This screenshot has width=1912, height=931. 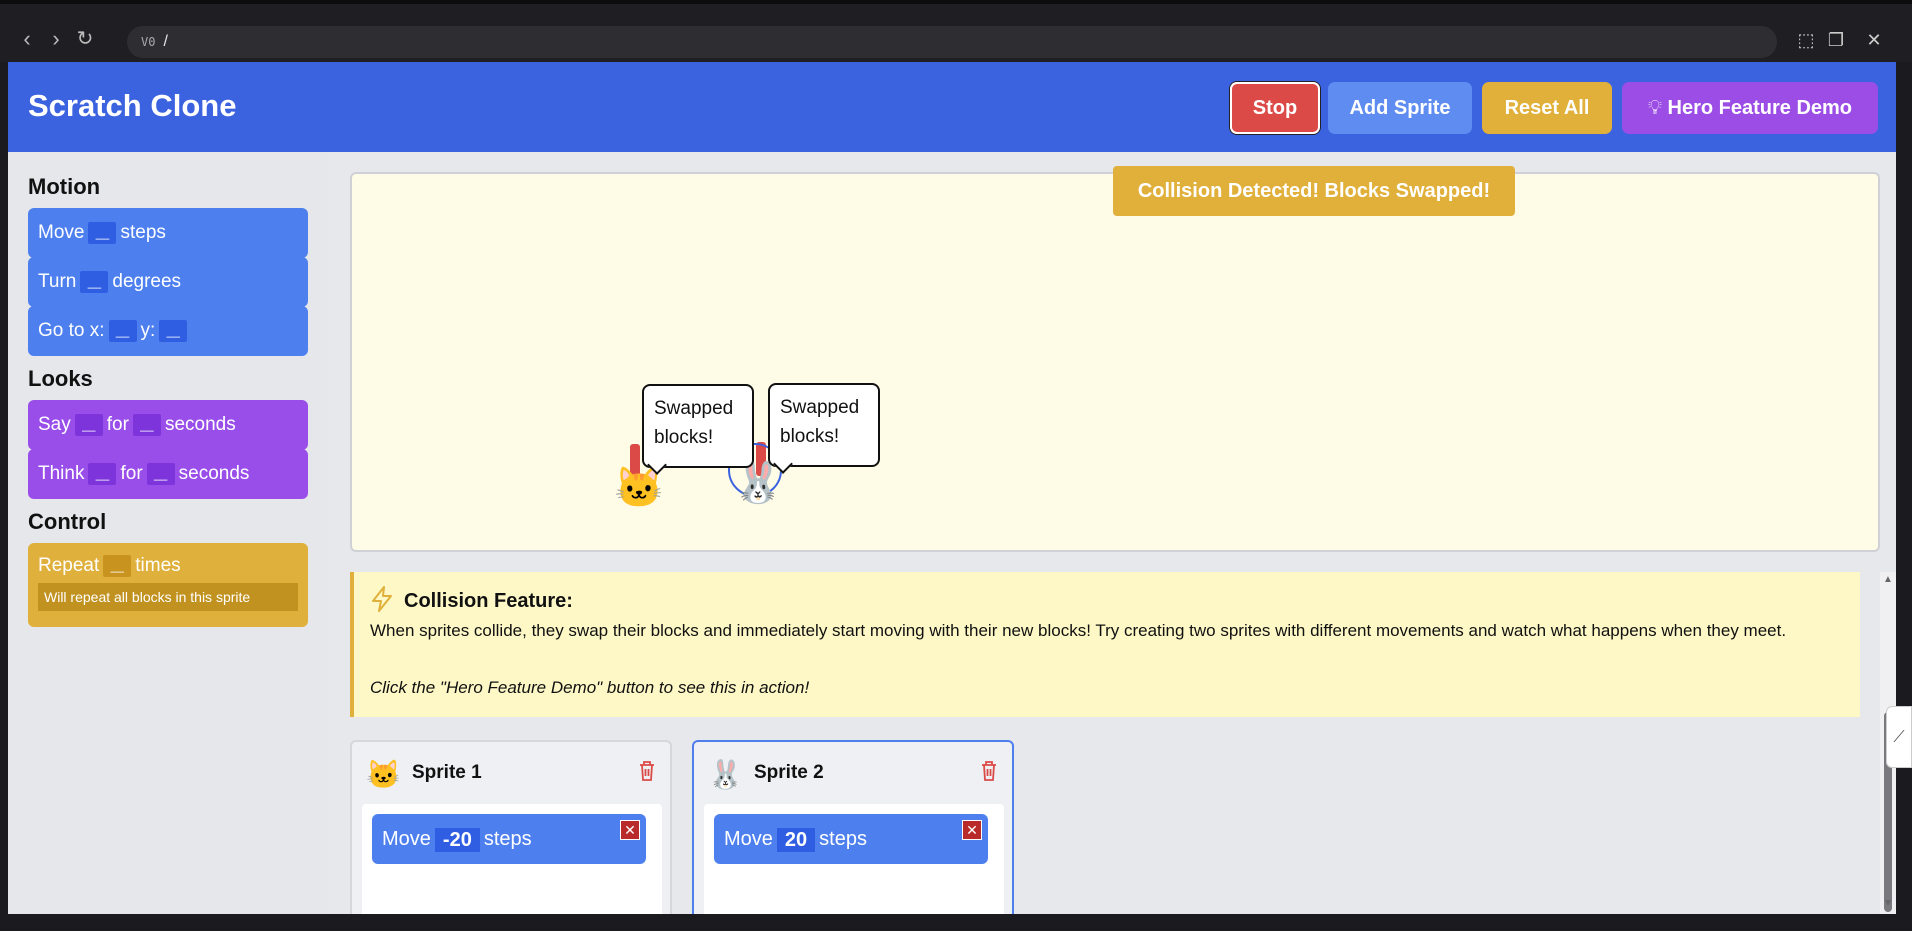 What do you see at coordinates (60, 378) in the screenshot?
I see `looks-heading: Looks` at bounding box center [60, 378].